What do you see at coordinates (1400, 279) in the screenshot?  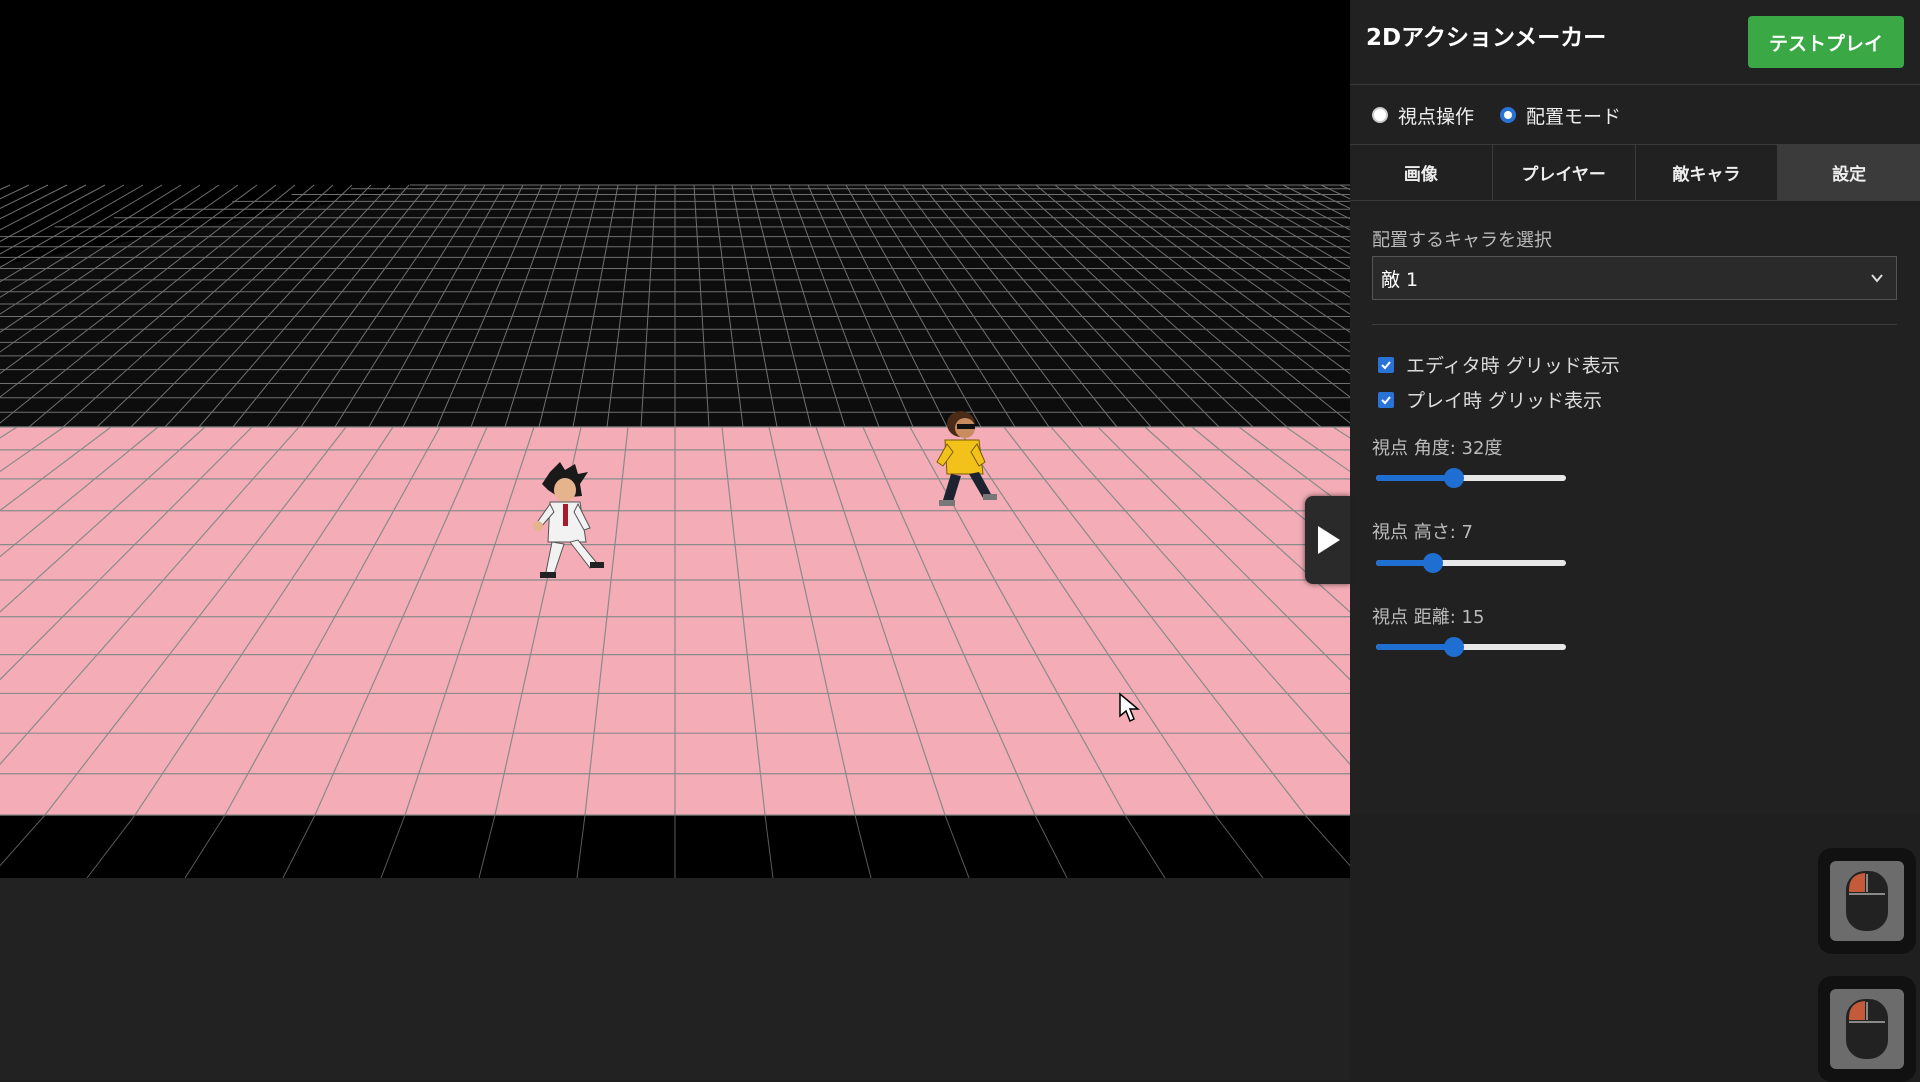 I see `place-character-value: 敵 1` at bounding box center [1400, 279].